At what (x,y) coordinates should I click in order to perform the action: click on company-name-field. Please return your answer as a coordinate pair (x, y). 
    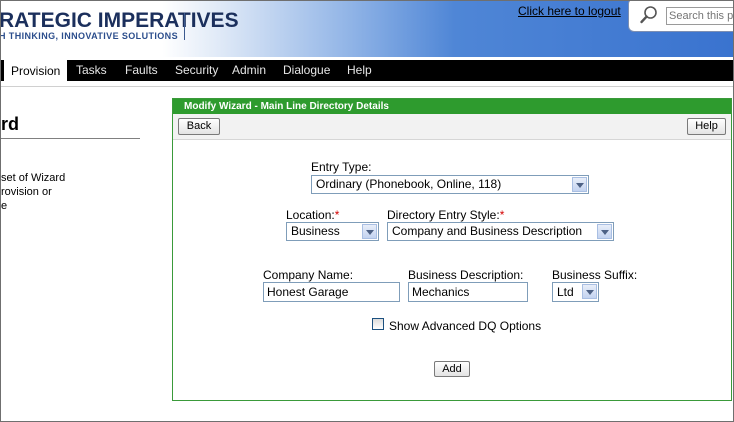
    Looking at the image, I should click on (331, 292).